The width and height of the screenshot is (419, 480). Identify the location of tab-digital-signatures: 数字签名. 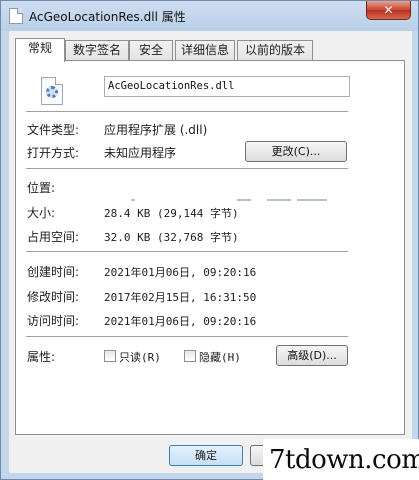
(97, 50).